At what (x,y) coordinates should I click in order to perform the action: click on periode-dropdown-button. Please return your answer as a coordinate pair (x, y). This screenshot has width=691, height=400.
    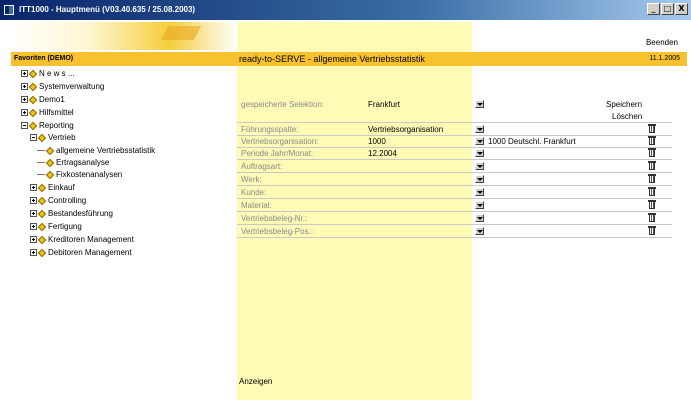
    Looking at the image, I should click on (479, 153).